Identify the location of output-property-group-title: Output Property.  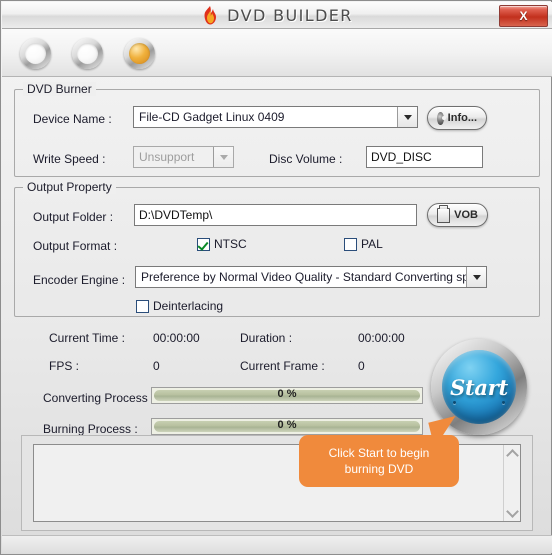
(69, 187).